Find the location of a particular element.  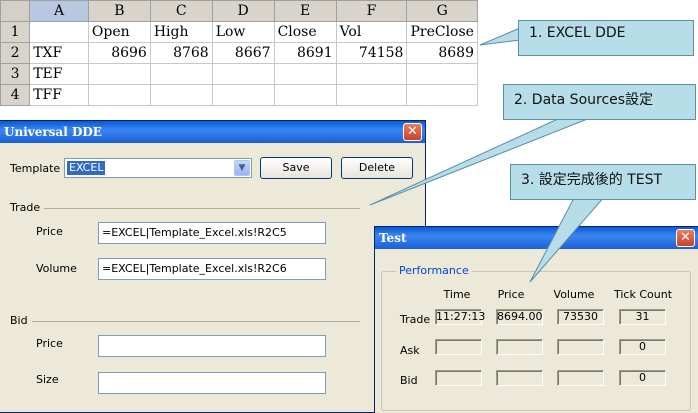

delete-button: Delete is located at coordinates (377, 168).